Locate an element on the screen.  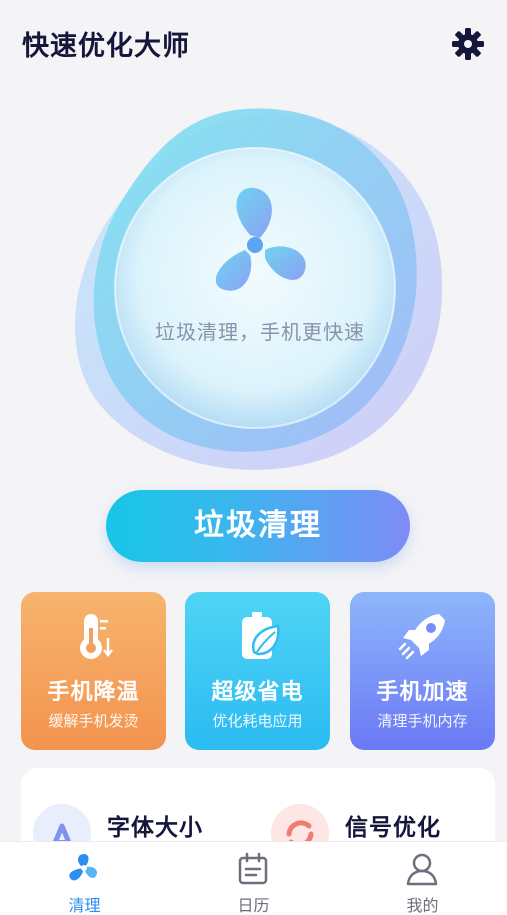
card-subtitle: 缓解手机发烫 is located at coordinates (93, 721).